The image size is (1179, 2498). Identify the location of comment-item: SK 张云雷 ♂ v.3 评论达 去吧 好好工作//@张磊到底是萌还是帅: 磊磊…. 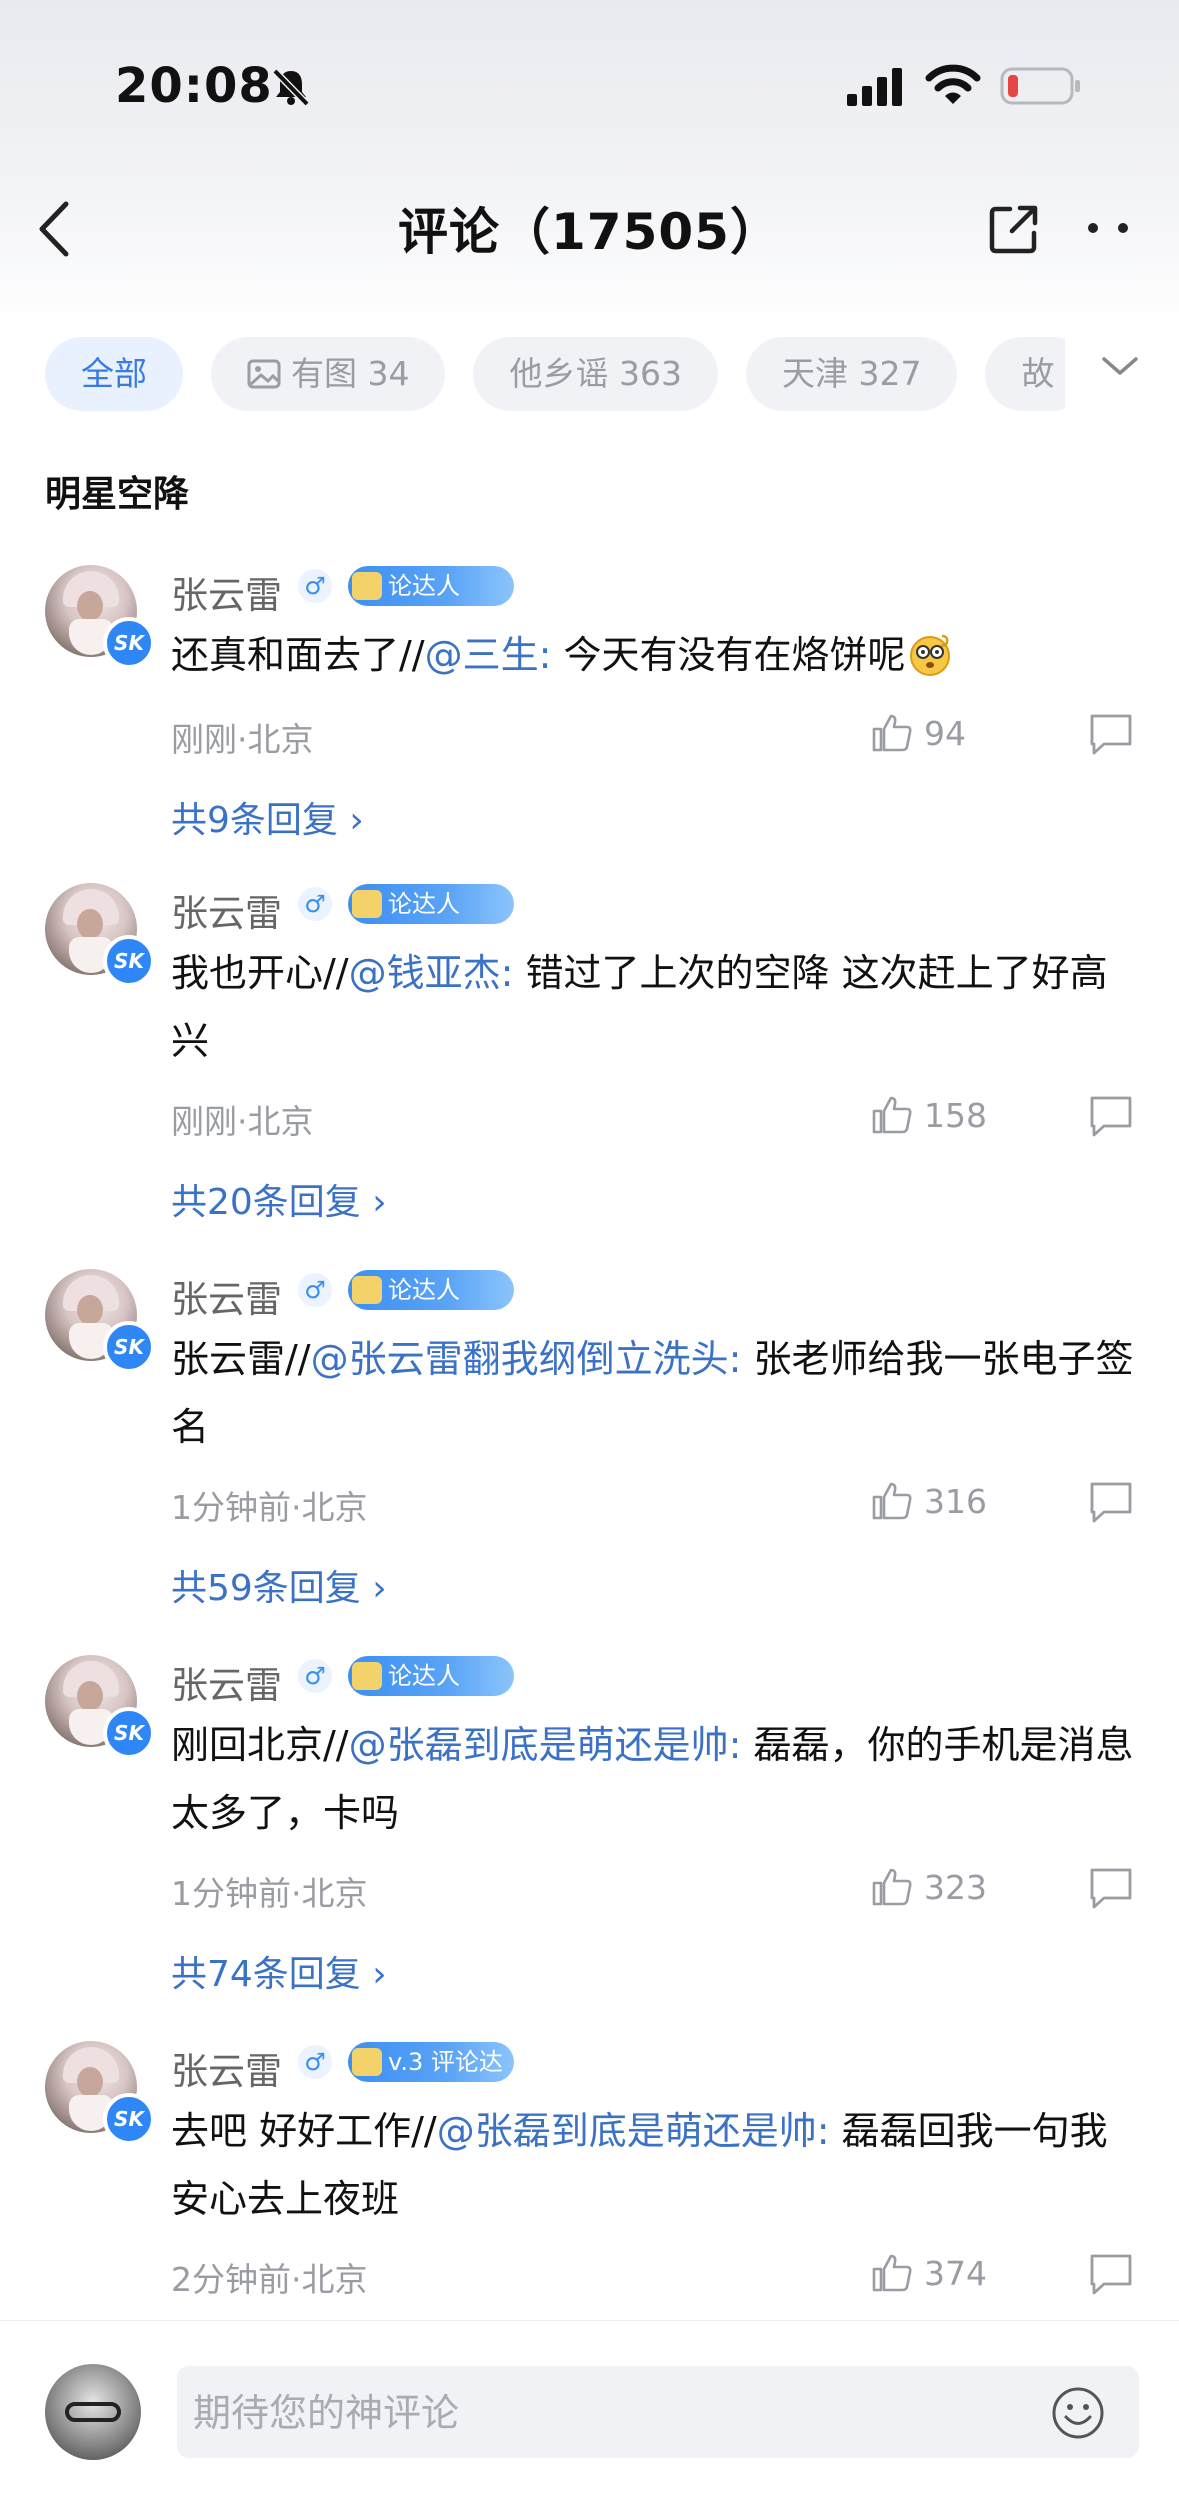
(589, 2176).